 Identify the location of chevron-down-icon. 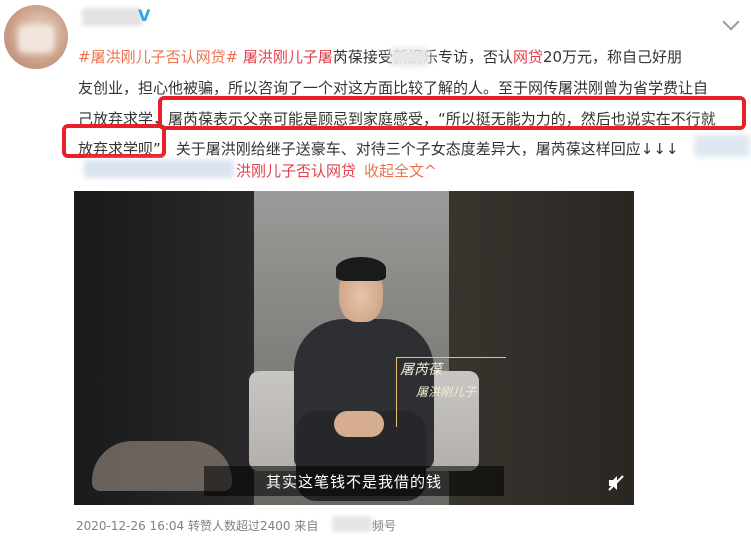
(731, 22).